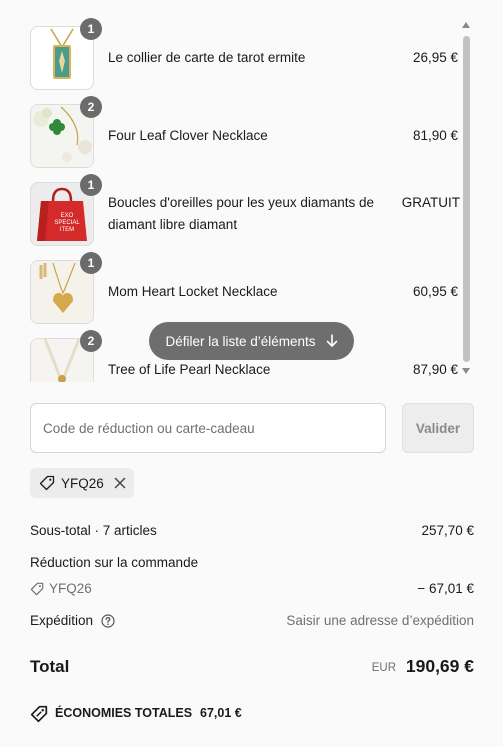 The image size is (503, 747). I want to click on scroll-items-button: Défiler la liste d’éléments, so click(251, 341).